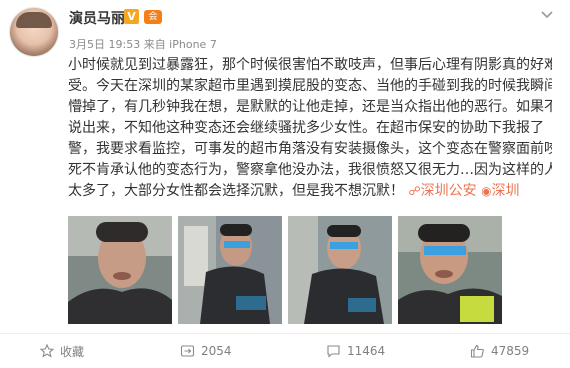 This screenshot has width=570, height=368. Describe the element at coordinates (310, 65) in the screenshot. I see `post-text-line: 小时候就见到过暴露狂，那个时候很害怕不敢吱声，但事后心理有阴影真的好难` at that location.